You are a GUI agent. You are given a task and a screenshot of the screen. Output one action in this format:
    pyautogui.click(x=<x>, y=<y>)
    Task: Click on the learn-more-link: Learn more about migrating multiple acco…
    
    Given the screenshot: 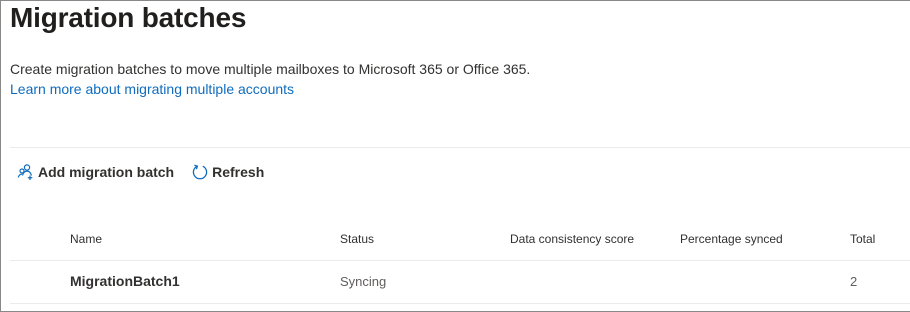 What is the action you would take?
    pyautogui.click(x=152, y=89)
    